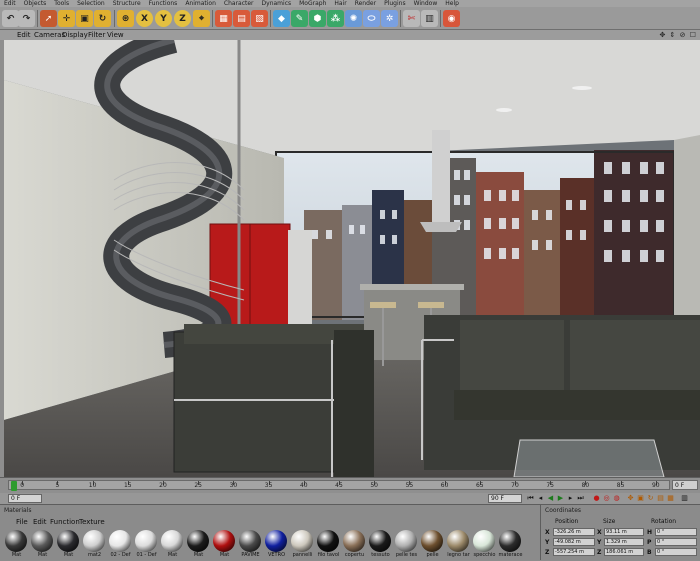 This screenshot has height=561, width=700. Describe the element at coordinates (317, 18) in the screenshot. I see `nurbs-icon: ⬢` at that location.